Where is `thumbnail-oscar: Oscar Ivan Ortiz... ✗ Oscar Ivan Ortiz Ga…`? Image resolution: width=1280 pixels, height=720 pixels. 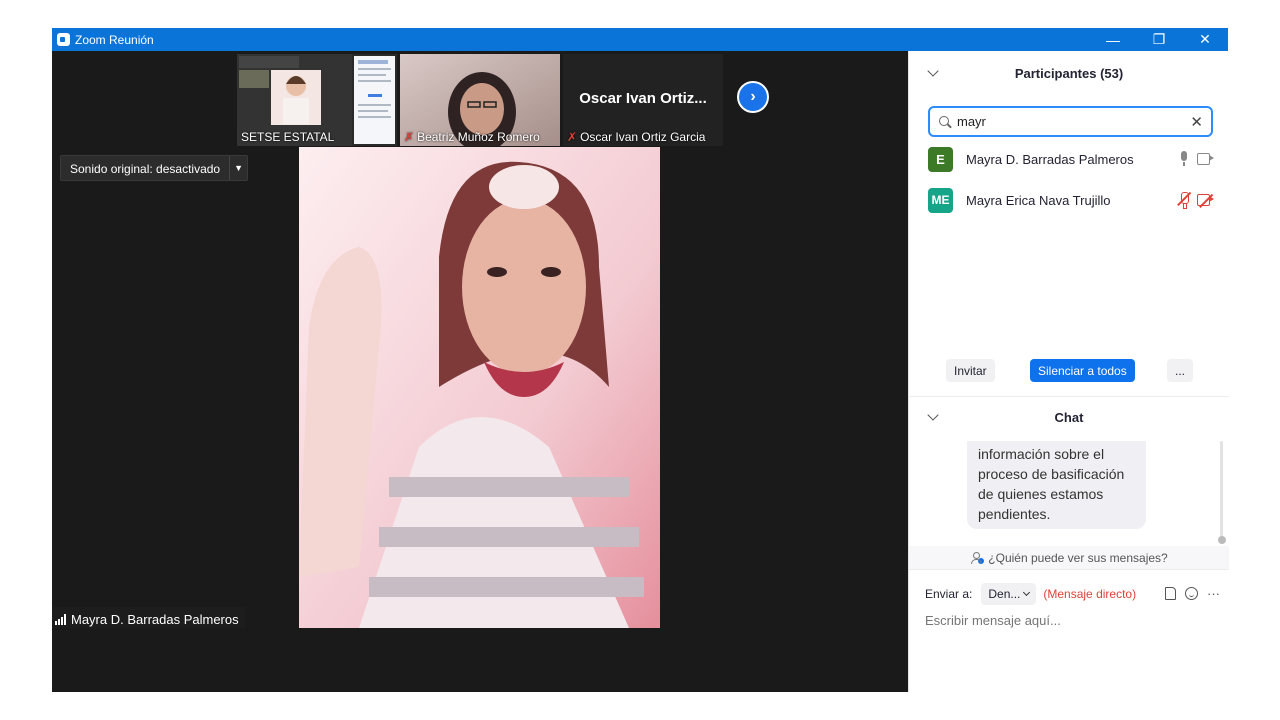
thumbnail-oscar: Oscar Ivan Ortiz... ✗ Oscar Ivan Ortiz Ga… is located at coordinates (643, 100).